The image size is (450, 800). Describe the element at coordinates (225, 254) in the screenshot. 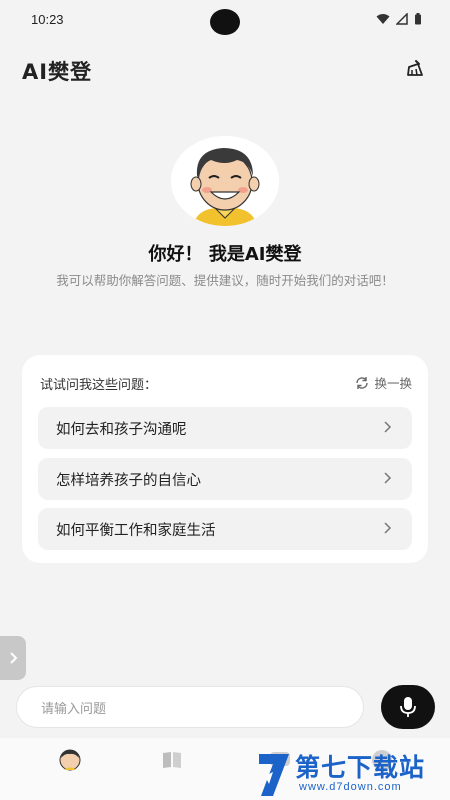

I see `greeting-title: 你好！ 我是AI樊登` at that location.